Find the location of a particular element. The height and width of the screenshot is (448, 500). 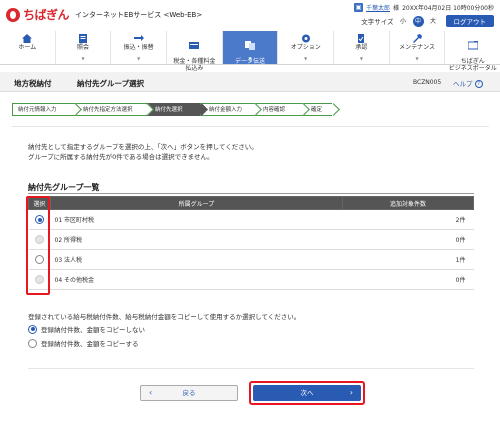

instruction-line-2: グループに所属する納付先が0件である場合は選択できません。 is located at coordinates (121, 157).